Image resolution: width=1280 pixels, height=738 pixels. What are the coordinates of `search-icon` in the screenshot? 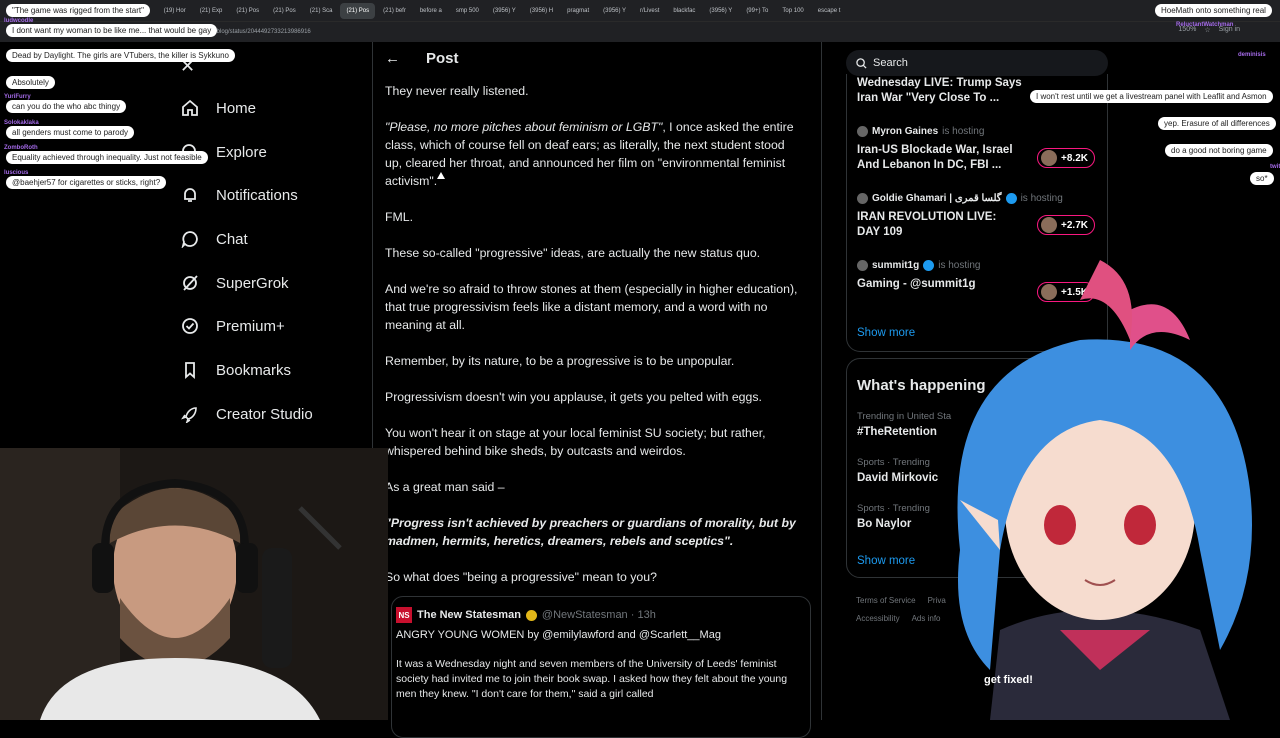 It's located at (861, 63).